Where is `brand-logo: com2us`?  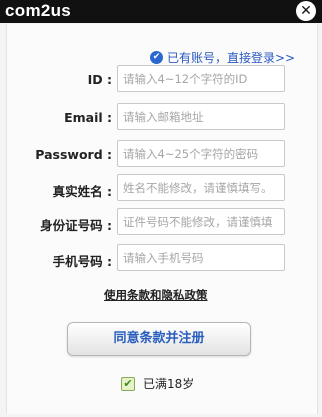 brand-logo: com2us is located at coordinates (38, 10).